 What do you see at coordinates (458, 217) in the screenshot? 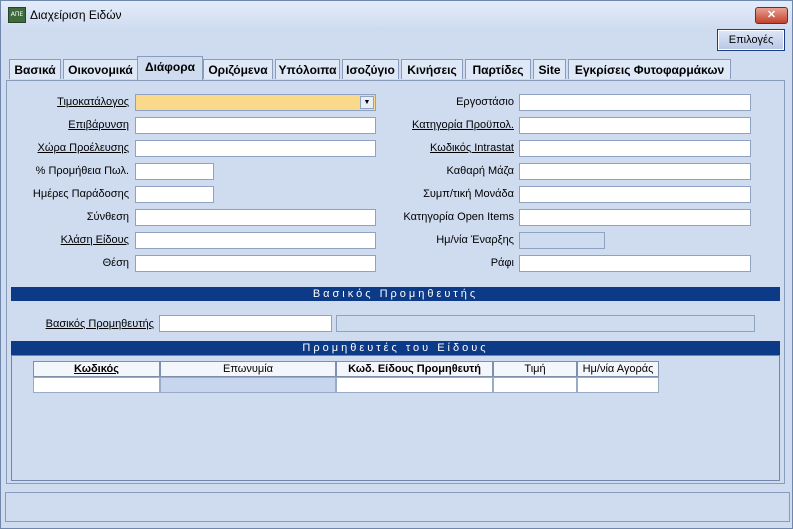
I see `open-items-category-label: Κατηγορία Open Items` at bounding box center [458, 217].